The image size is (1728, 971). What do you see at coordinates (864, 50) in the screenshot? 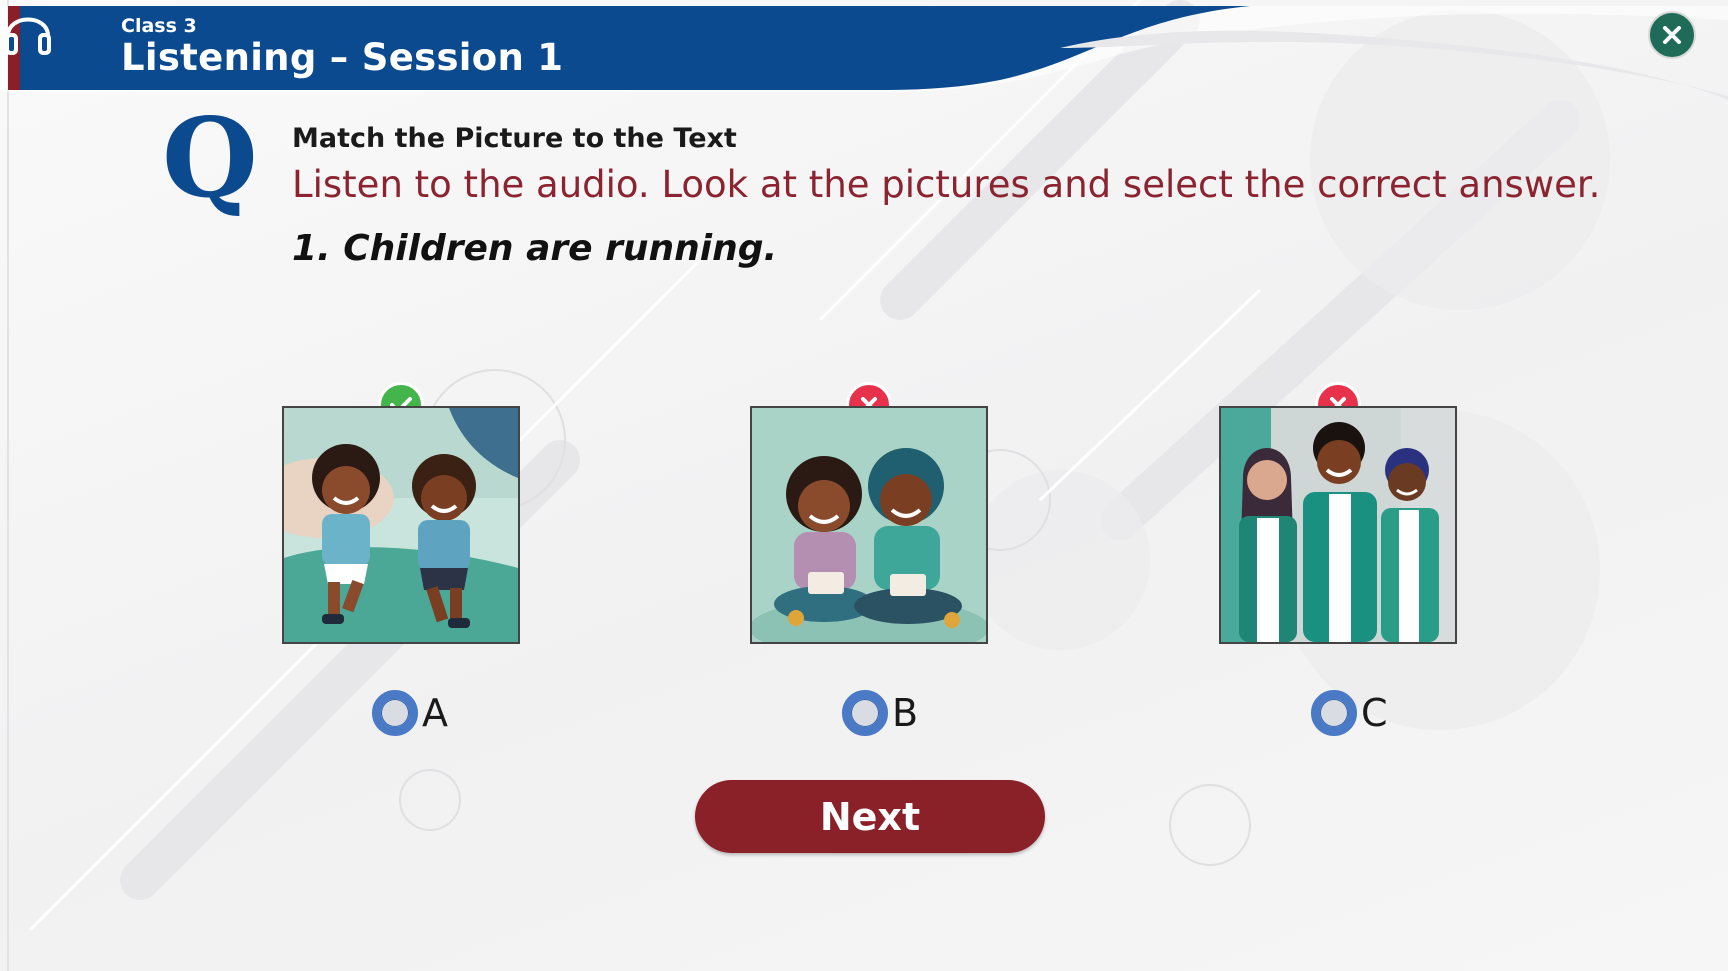
I see `header-bar: Class 3 Listening – Session 1` at bounding box center [864, 50].